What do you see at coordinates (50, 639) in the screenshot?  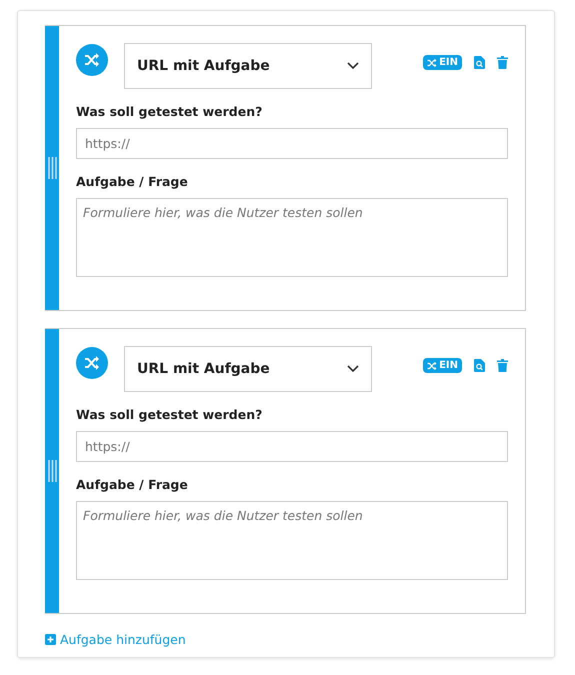 I see `plus-icon` at bounding box center [50, 639].